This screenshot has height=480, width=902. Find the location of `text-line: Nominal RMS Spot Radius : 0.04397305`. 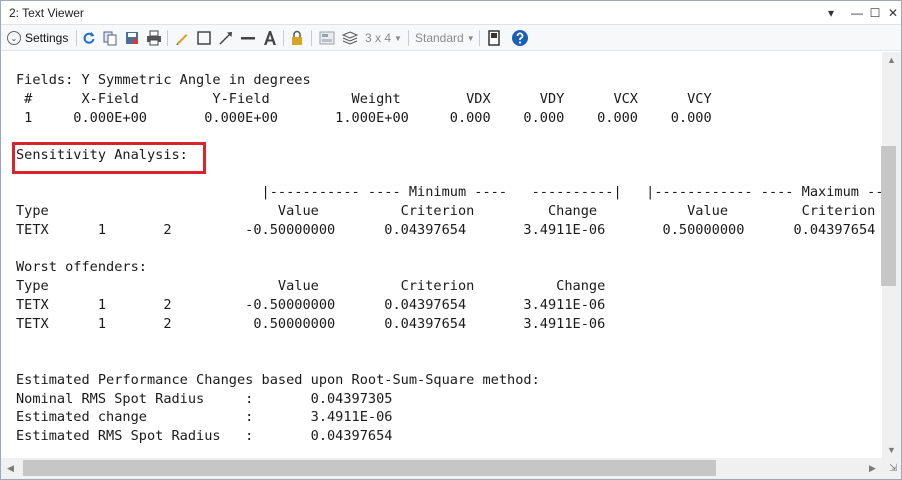

text-line: Nominal RMS Spot Radius : 0.04397305 is located at coordinates (204, 399).